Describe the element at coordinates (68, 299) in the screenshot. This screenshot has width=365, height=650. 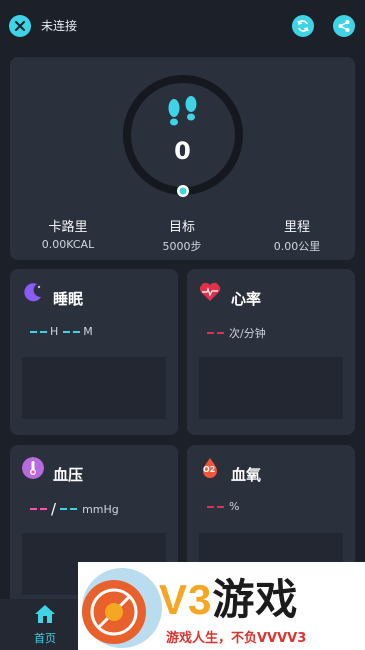
I see `sleep-title: 睡眠` at that location.